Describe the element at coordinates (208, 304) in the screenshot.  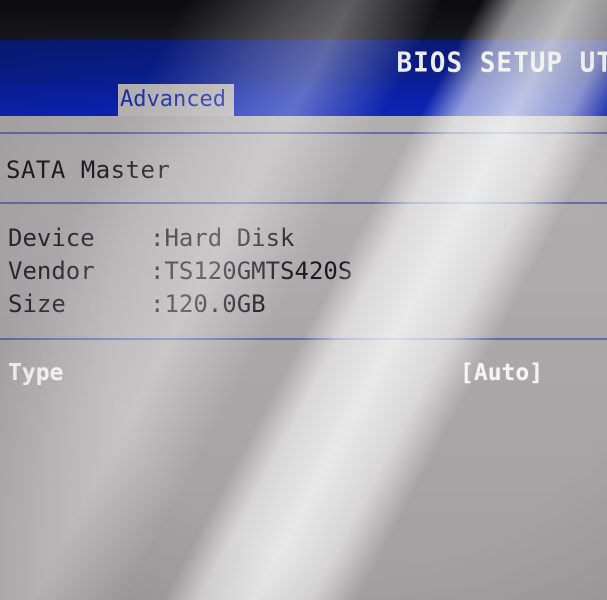
I see `size-value: :120.0GB` at that location.